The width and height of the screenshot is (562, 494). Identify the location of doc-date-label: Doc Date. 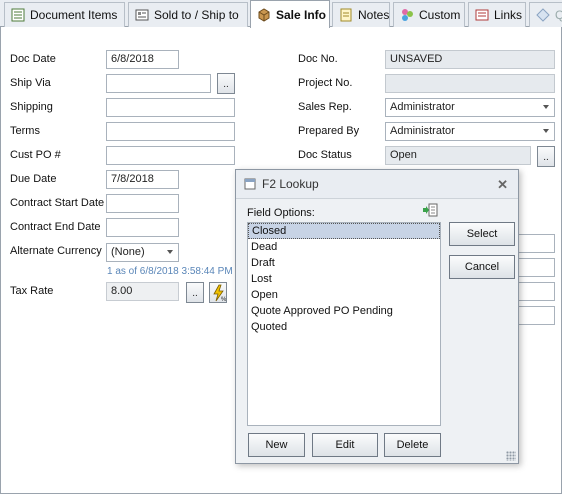
(33, 59).